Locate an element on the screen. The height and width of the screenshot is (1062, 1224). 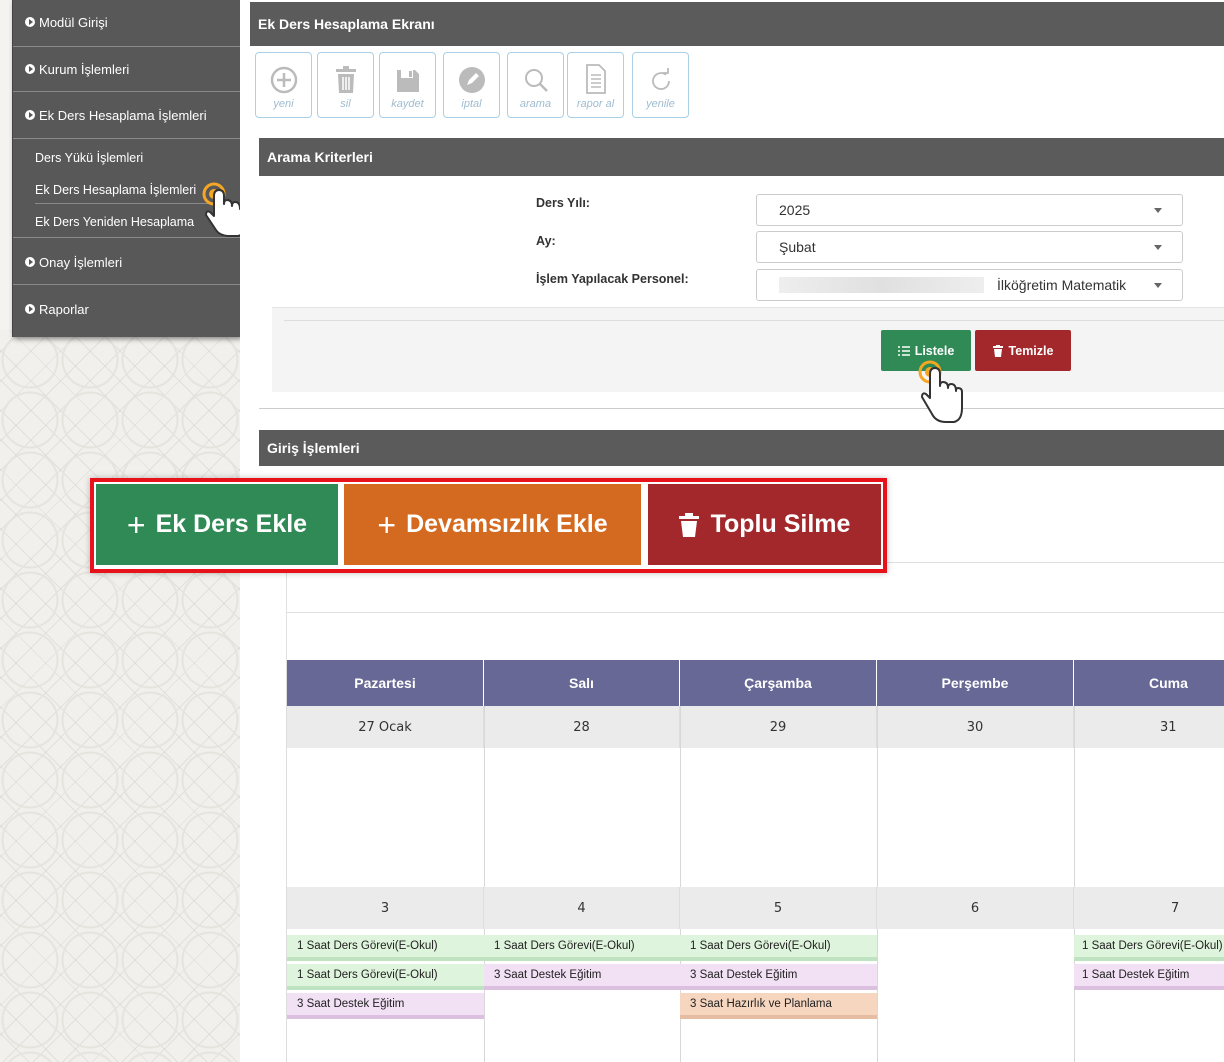
day-number: 31 is located at coordinates (1149, 727).